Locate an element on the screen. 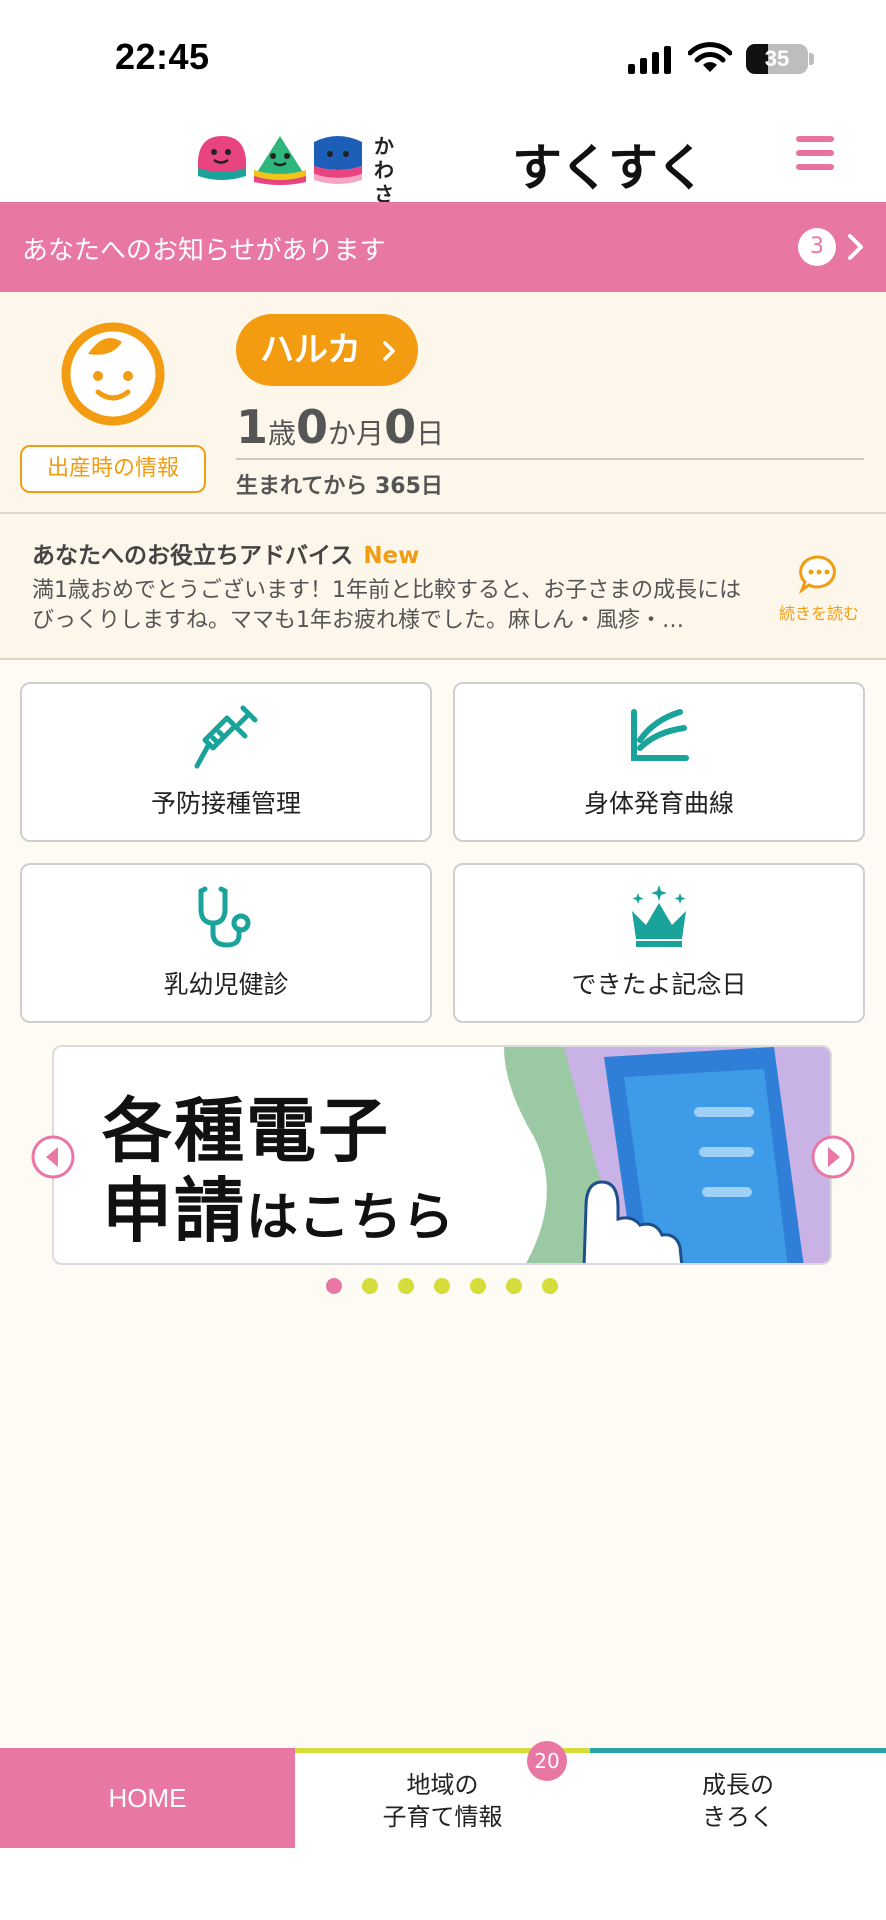  growth-curve-icon is located at coordinates (660, 735).